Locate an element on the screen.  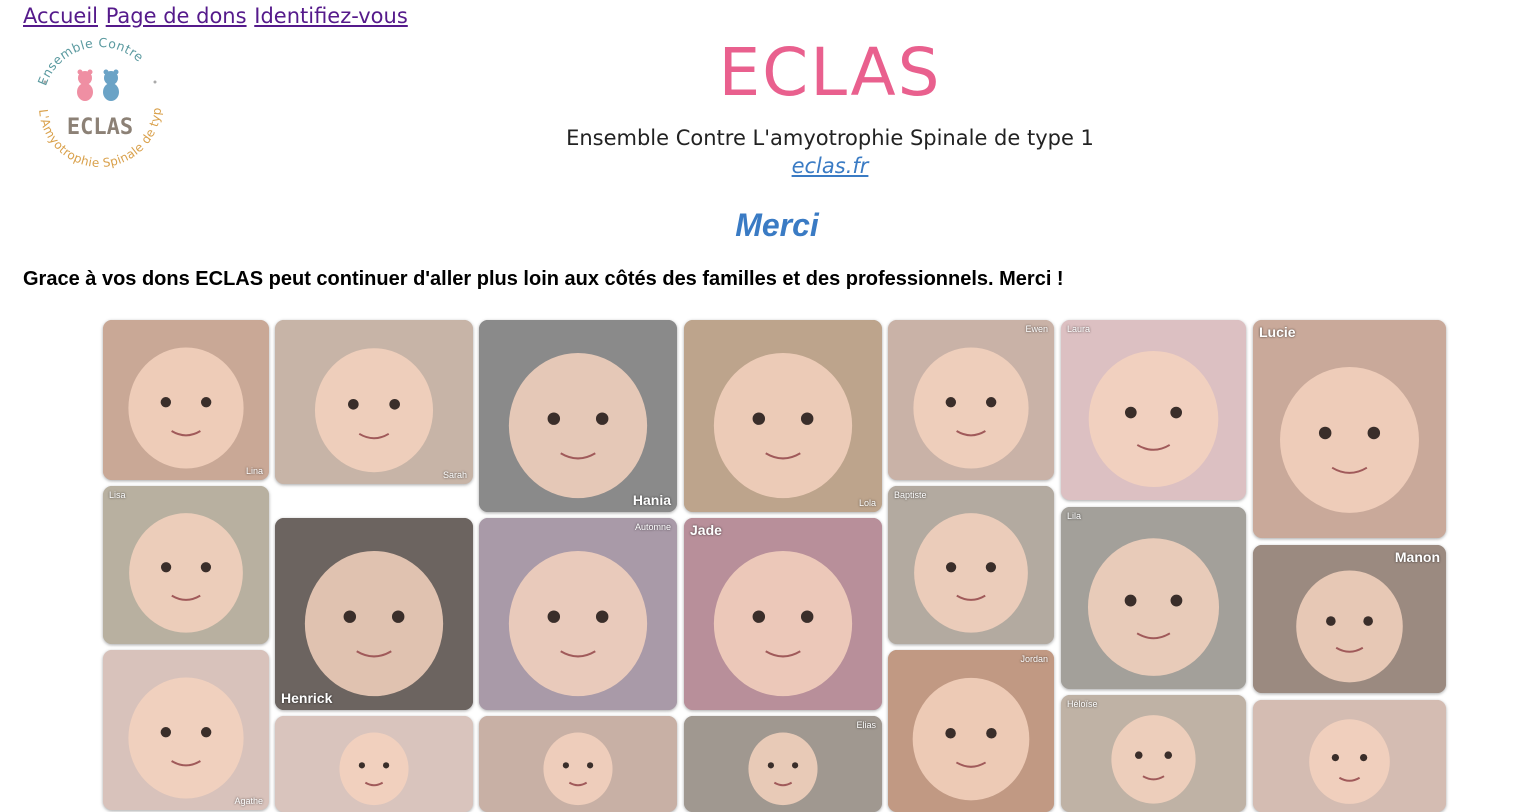
baby-photo: Hania is located at coordinates (578, 416).